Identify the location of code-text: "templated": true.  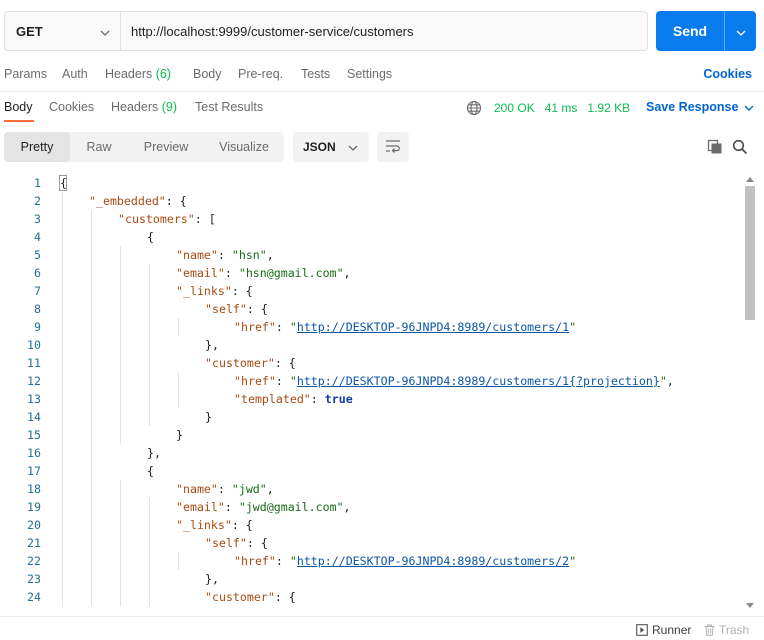
(293, 399).